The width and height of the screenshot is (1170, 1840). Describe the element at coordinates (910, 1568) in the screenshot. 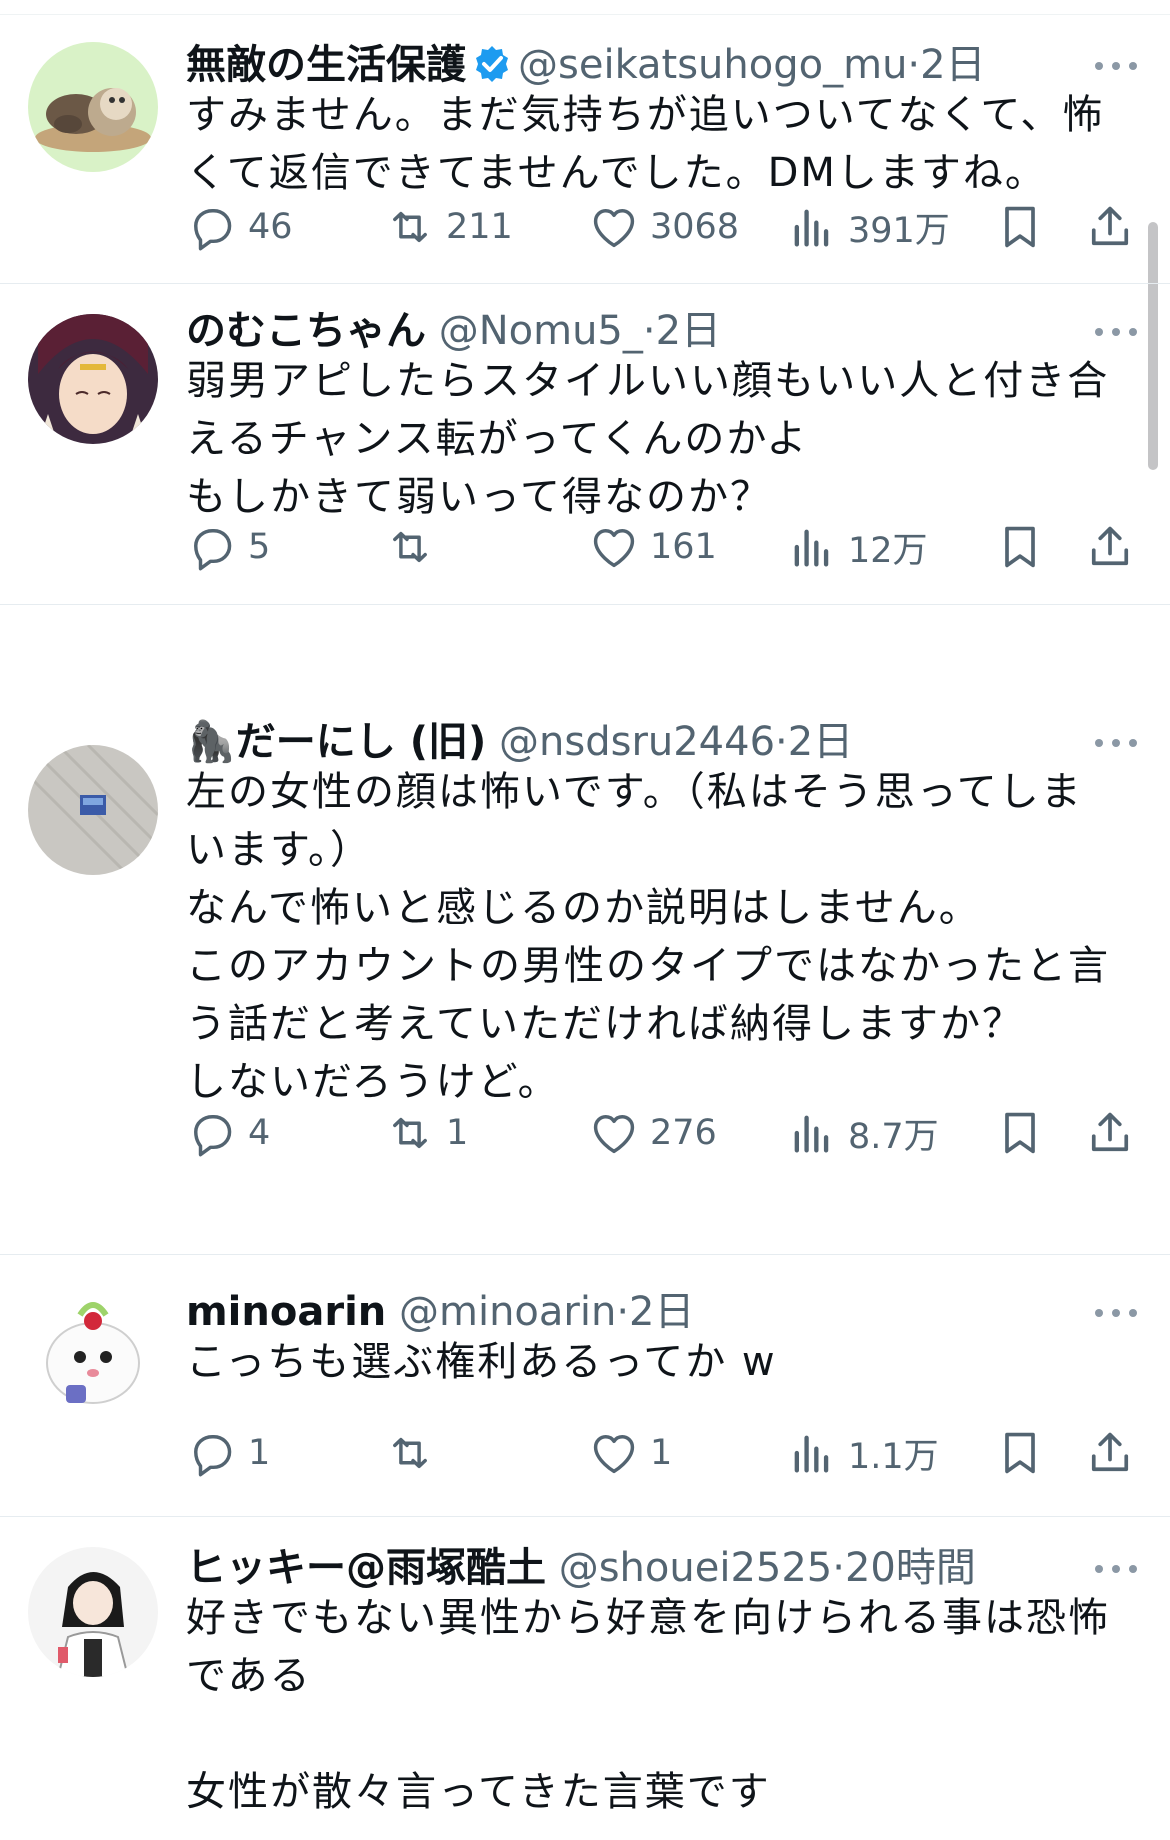

I see `timestamp: 20時間` at that location.